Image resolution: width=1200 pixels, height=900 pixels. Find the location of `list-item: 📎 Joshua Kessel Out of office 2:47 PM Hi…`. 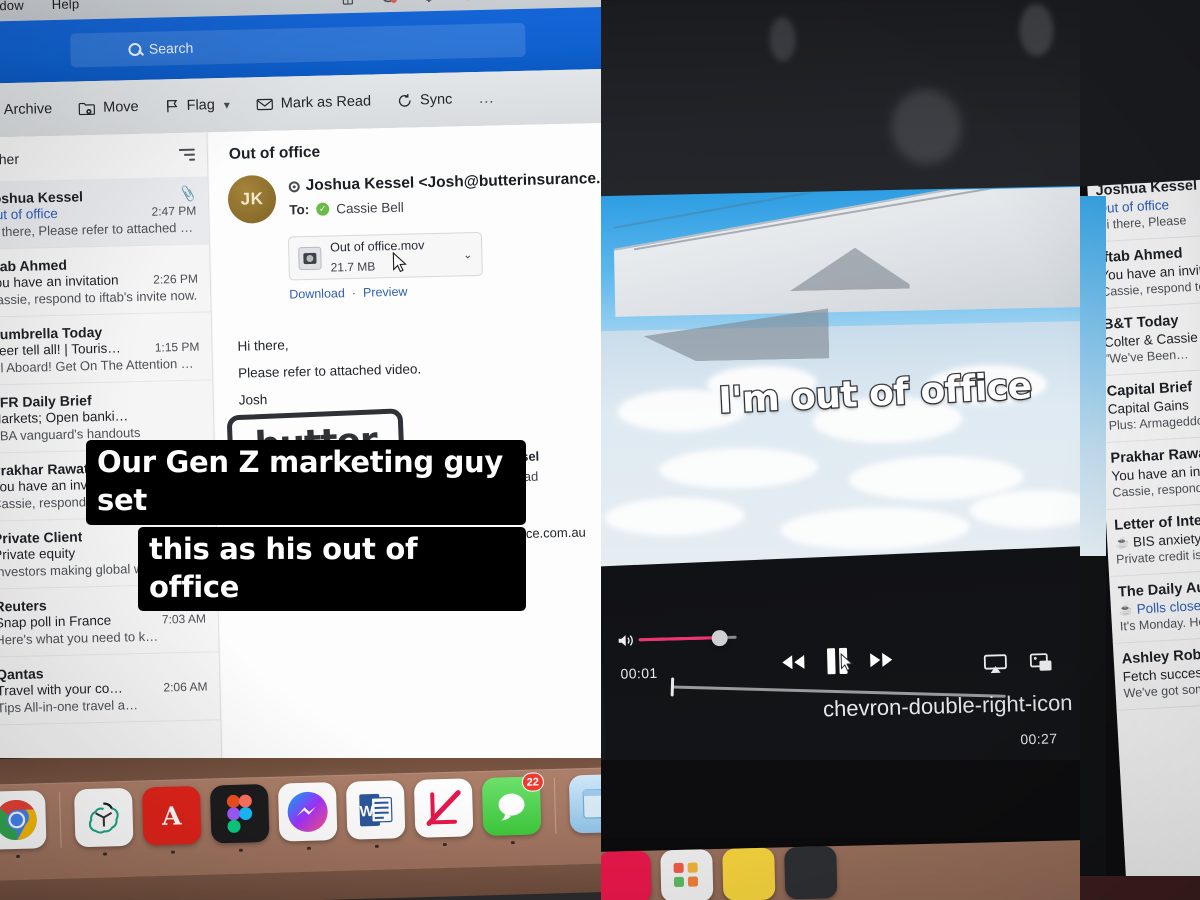

list-item: 📎 Joshua Kessel Out of office 2:47 PM Hi… is located at coordinates (105, 213).